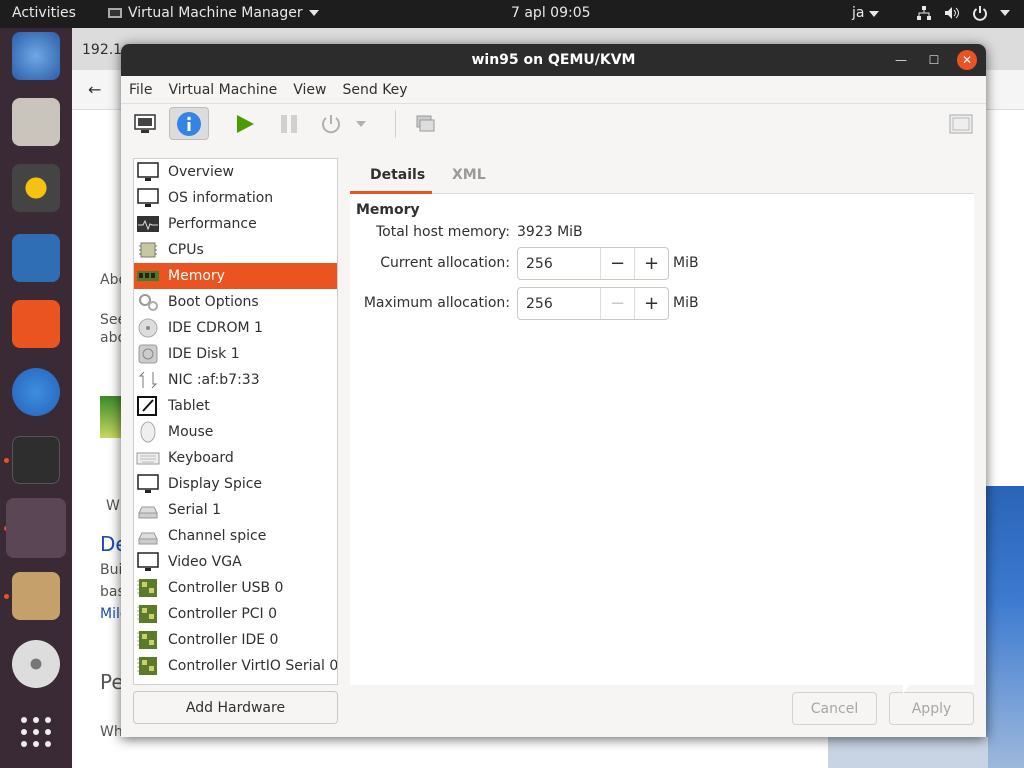 The height and width of the screenshot is (768, 1024). I want to click on hardware-item-label: Display Spice, so click(215, 484).